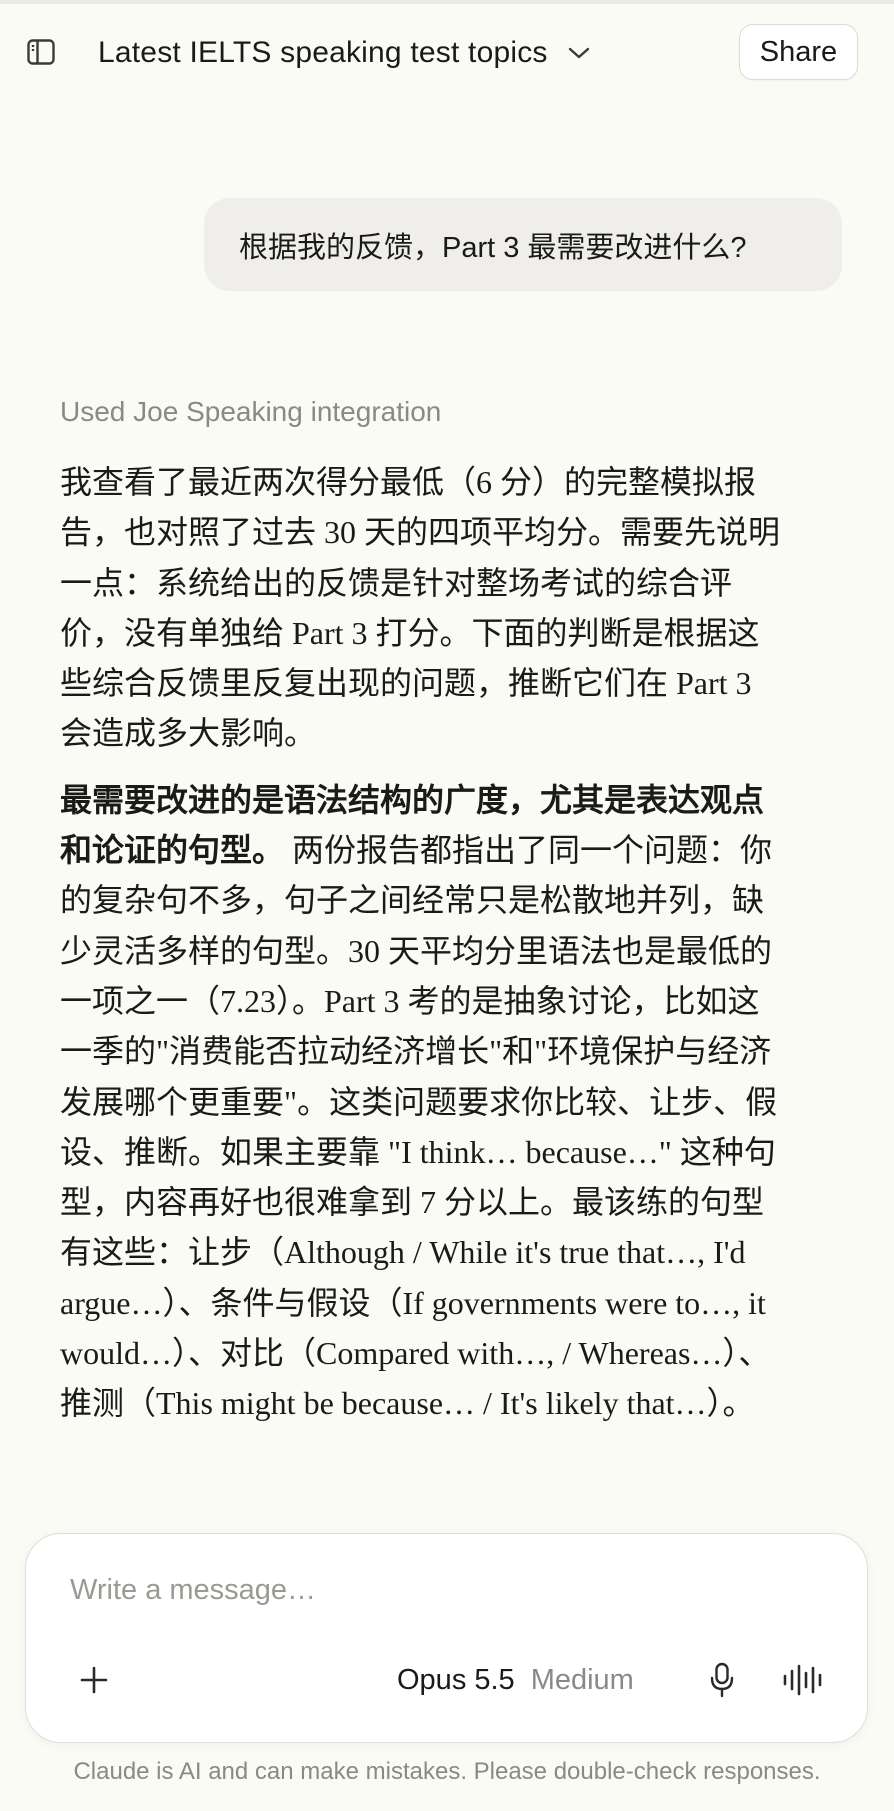 The image size is (894, 1811). Describe the element at coordinates (580, 53) in the screenshot. I see `chevron-down-icon` at that location.